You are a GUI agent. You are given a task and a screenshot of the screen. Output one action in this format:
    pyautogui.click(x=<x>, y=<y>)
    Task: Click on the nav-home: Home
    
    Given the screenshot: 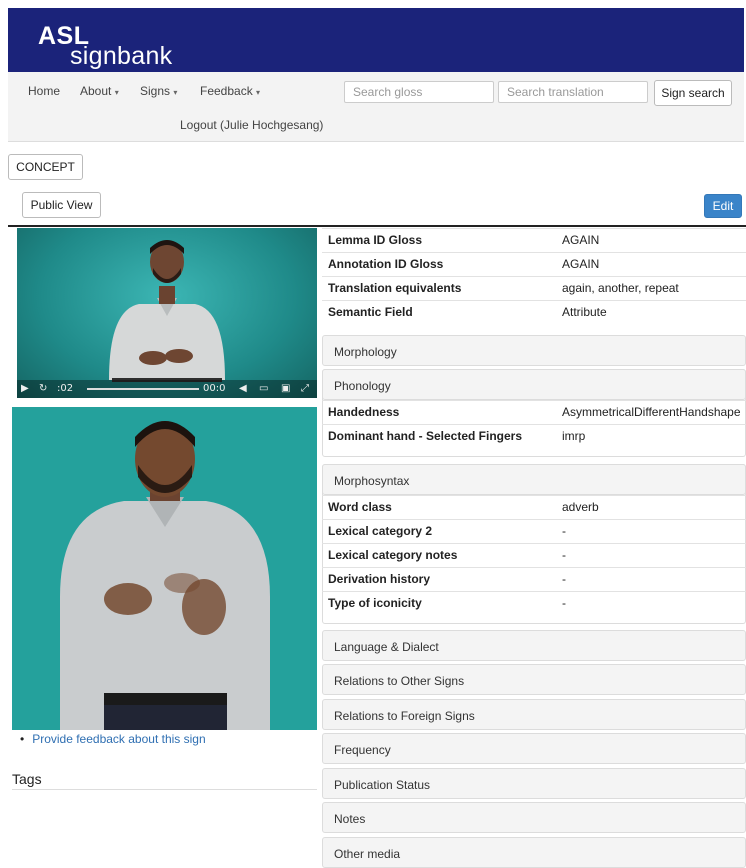 What is the action you would take?
    pyautogui.click(x=44, y=91)
    